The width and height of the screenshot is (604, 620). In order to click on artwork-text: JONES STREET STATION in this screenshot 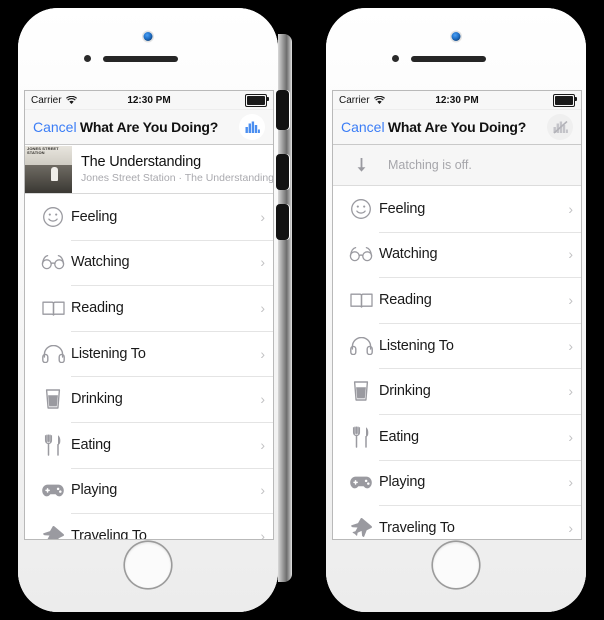, I will do `click(43, 150)`.